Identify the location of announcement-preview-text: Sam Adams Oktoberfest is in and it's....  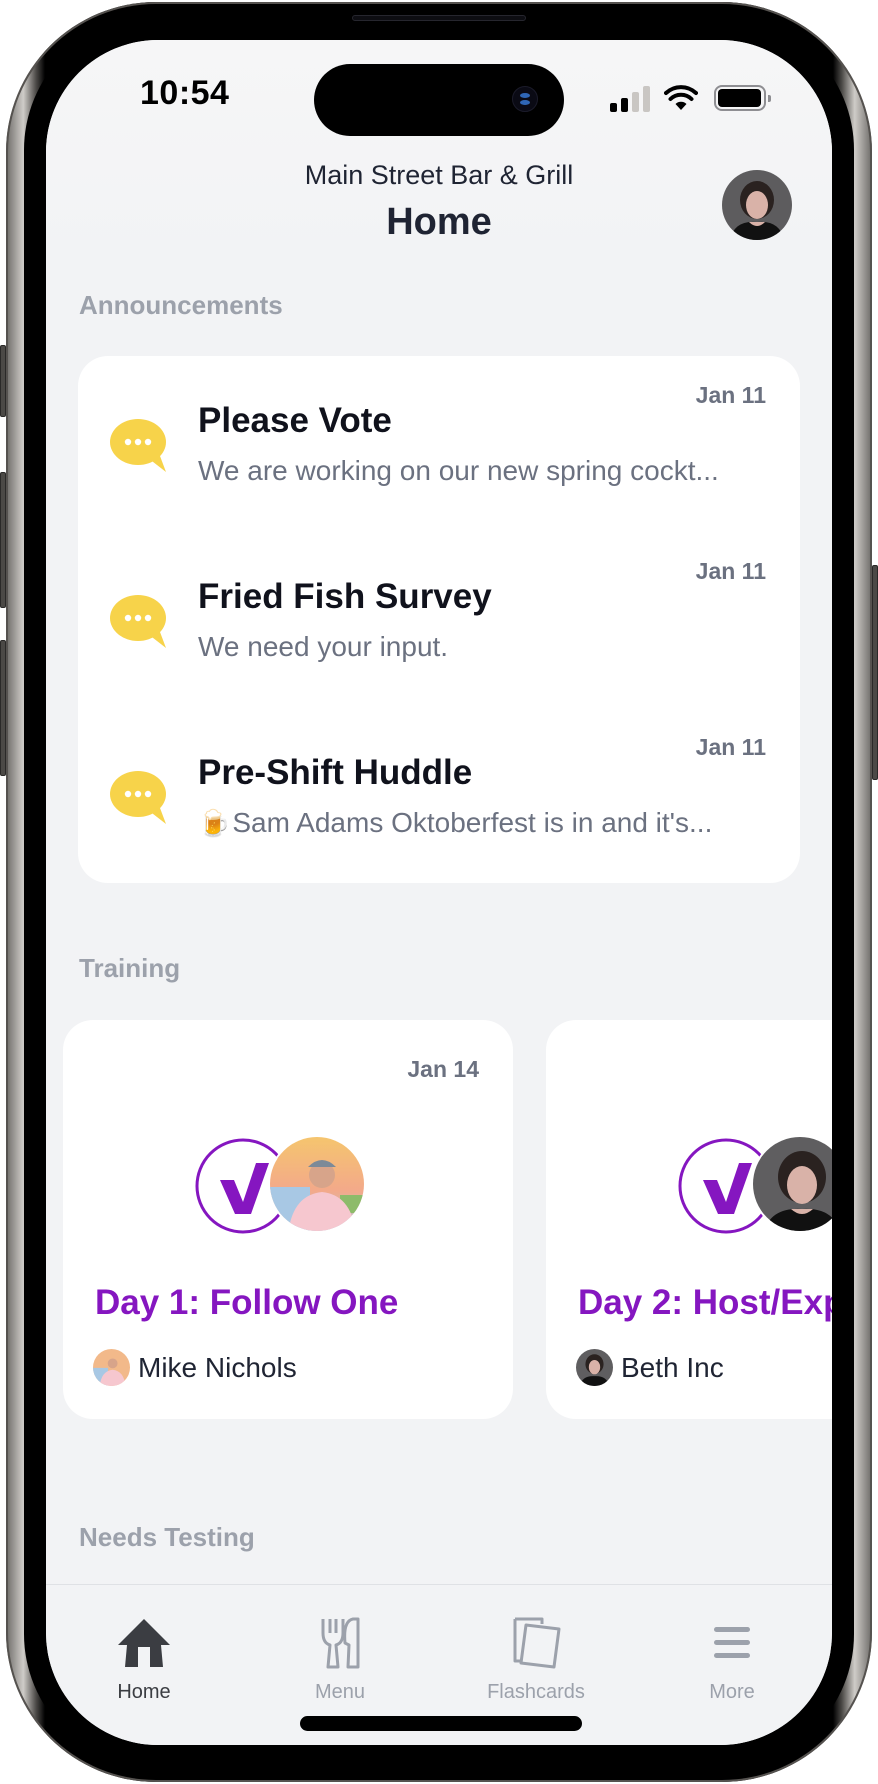
(472, 822).